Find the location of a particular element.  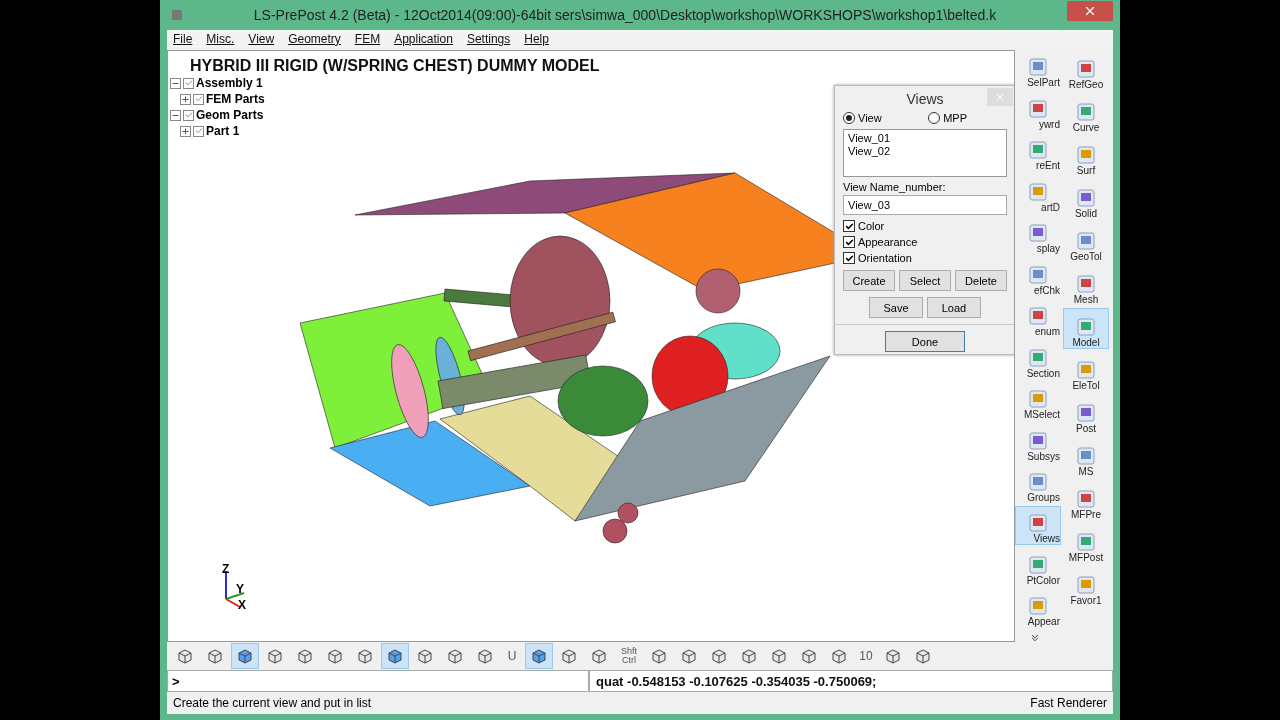

list-item: View_01 is located at coordinates (925, 138).